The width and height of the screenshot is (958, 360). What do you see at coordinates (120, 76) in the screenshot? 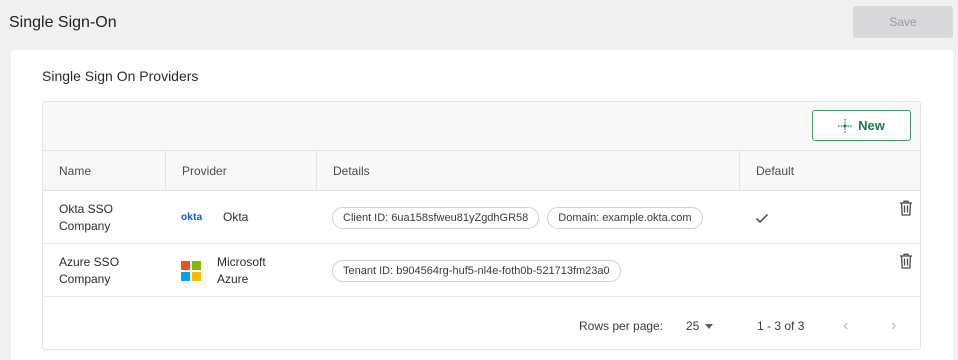
I see `card-title: Single Sign On Providers` at bounding box center [120, 76].